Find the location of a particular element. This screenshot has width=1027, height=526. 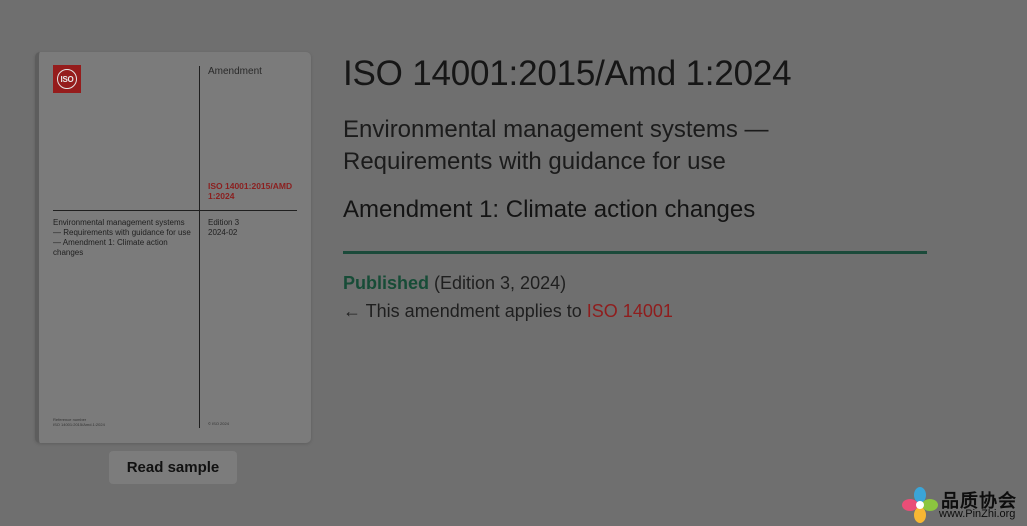

cover-copyright: © ISO 2024 is located at coordinates (218, 423).